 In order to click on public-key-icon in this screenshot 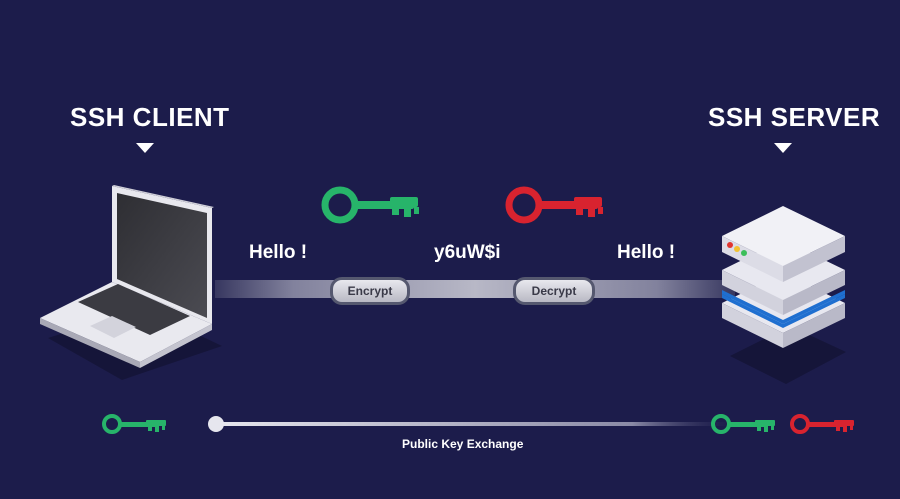, I will do `click(370, 205)`.